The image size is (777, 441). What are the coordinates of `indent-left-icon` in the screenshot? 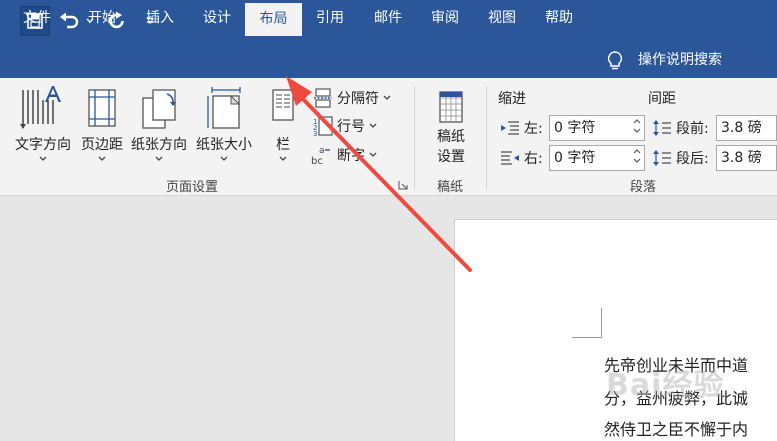 It's located at (510, 128).